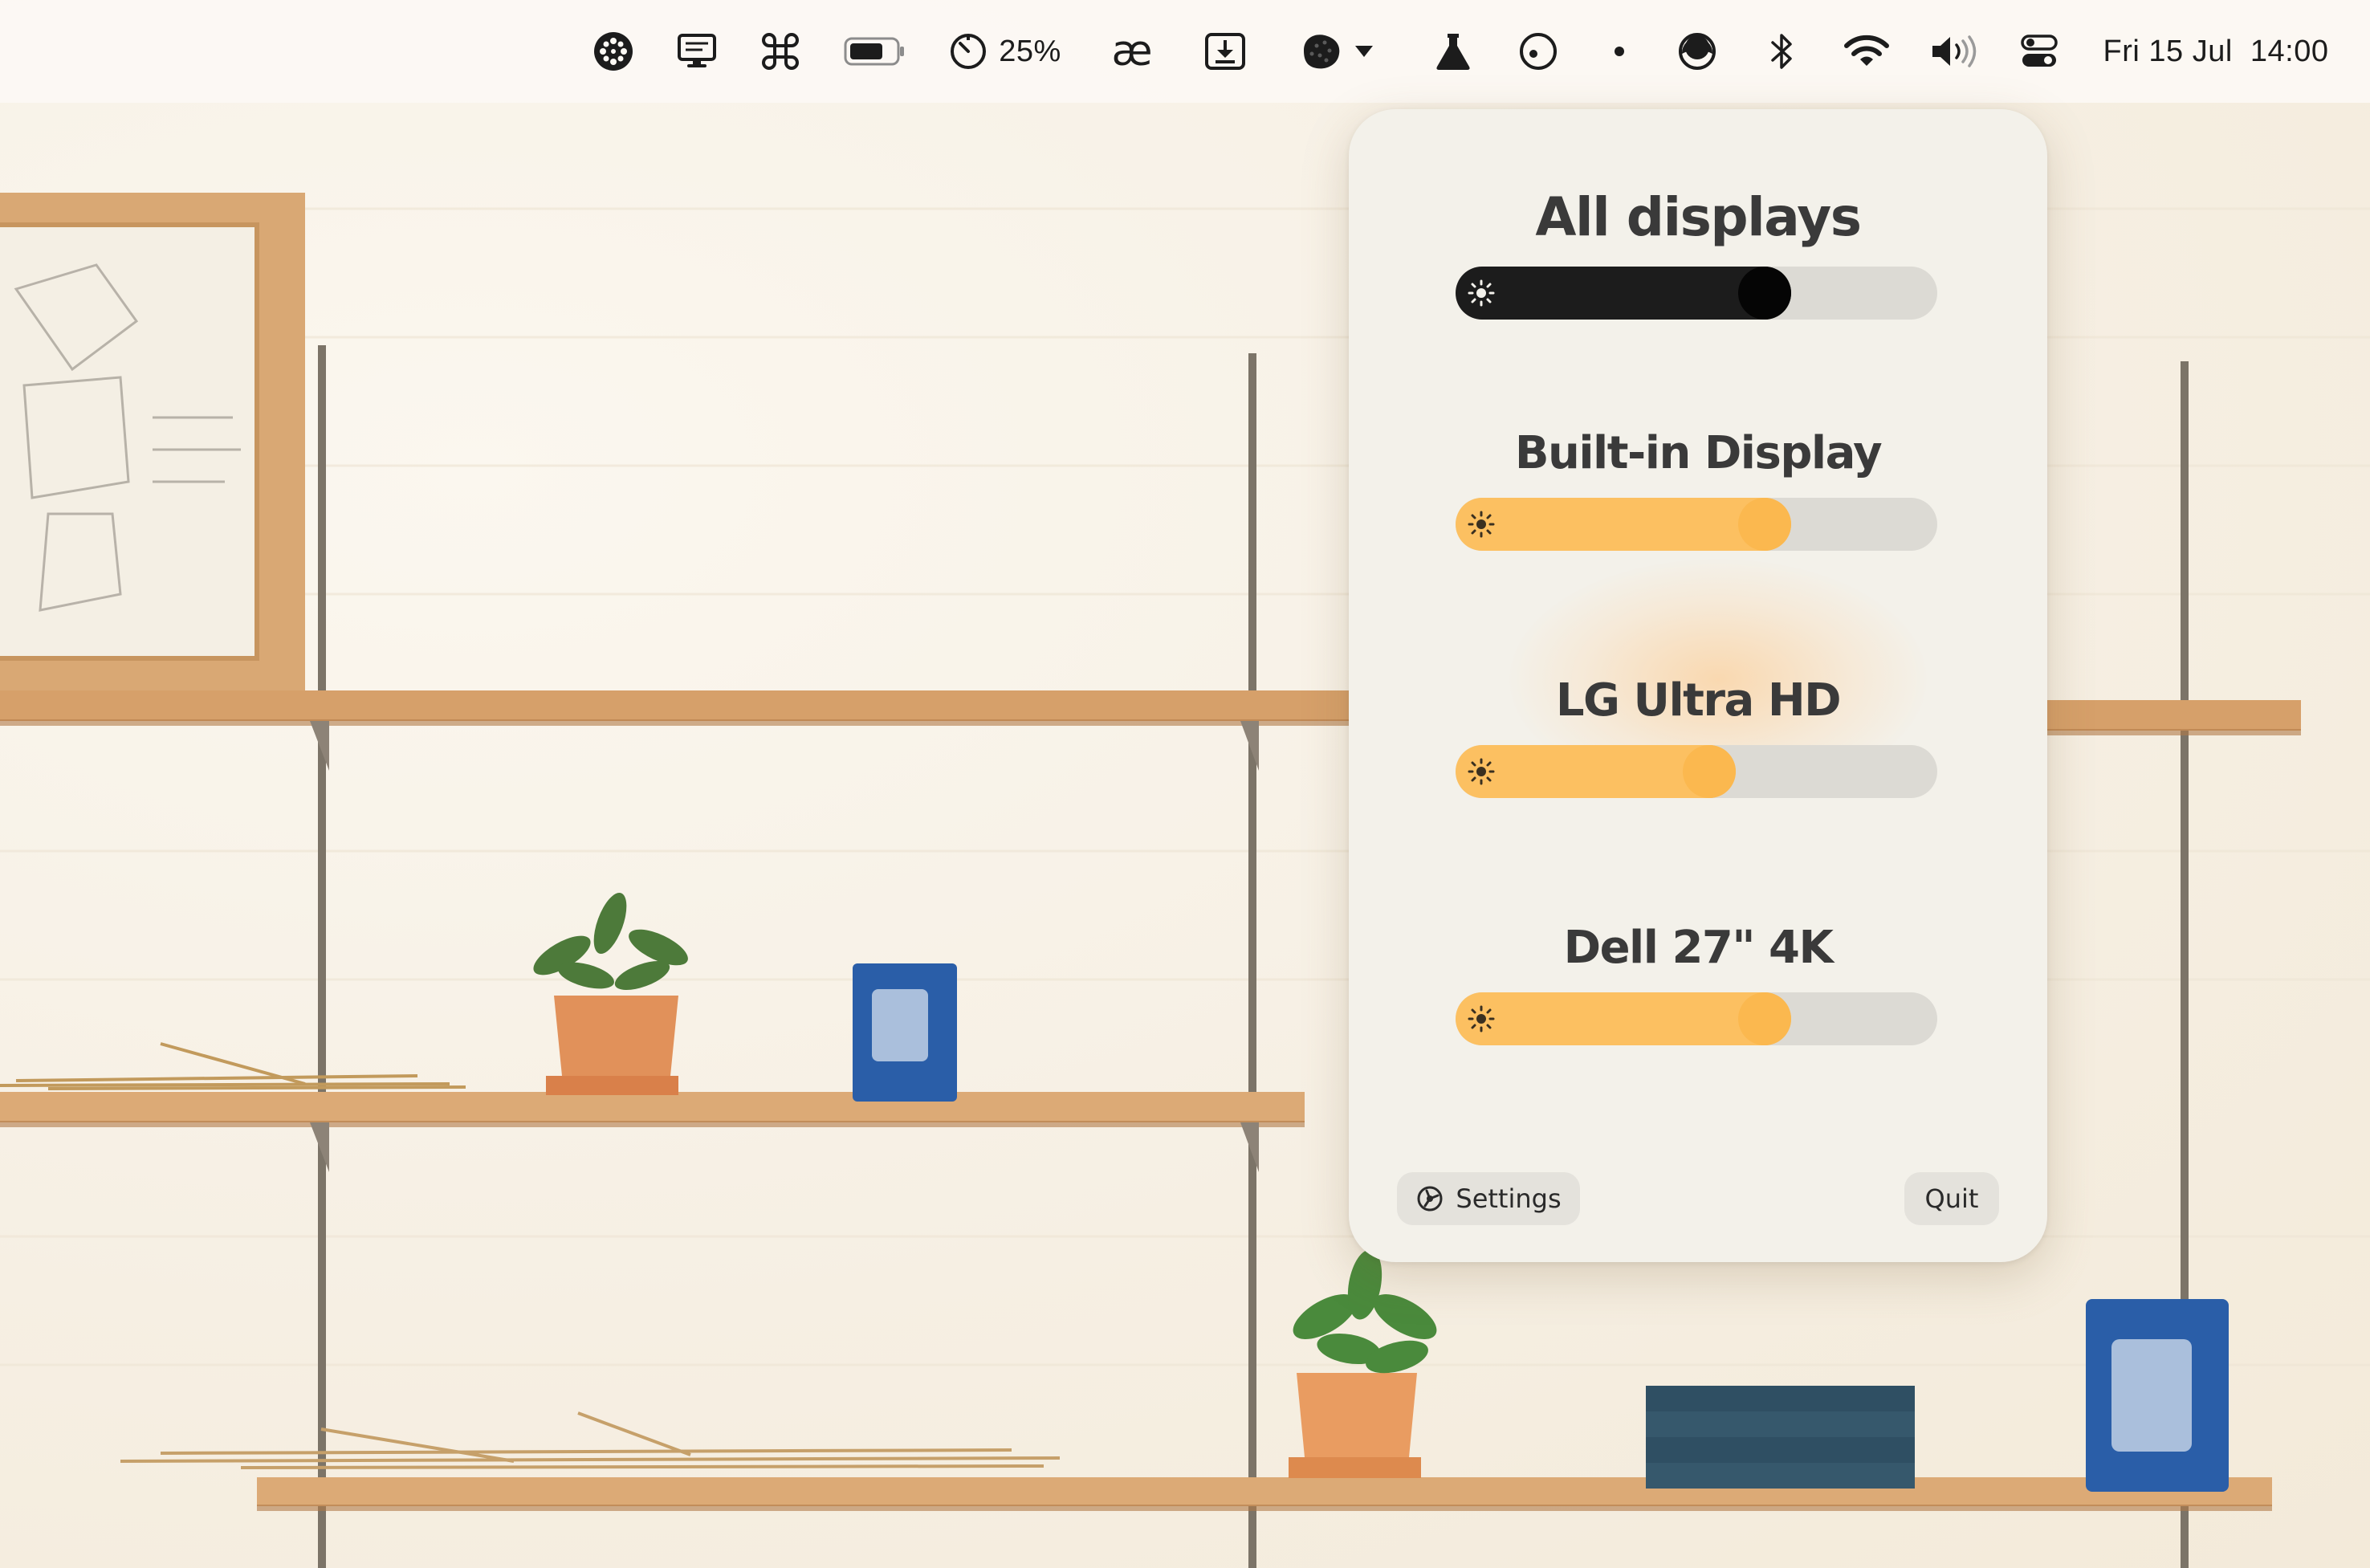 The height and width of the screenshot is (1568, 2370). I want to click on battery-icon, so click(875, 51).